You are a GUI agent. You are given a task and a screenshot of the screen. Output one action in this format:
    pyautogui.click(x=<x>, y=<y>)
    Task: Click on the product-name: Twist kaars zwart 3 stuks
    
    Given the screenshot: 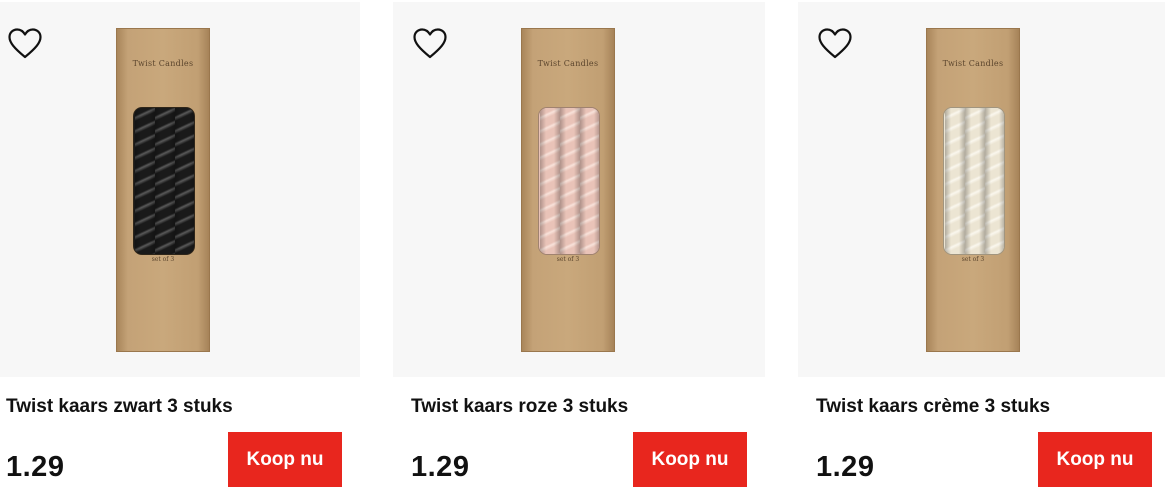 What is the action you would take?
    pyautogui.click(x=119, y=407)
    